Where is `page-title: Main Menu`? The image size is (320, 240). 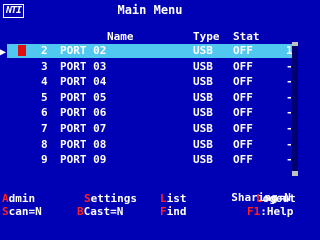 page-title: Main Menu is located at coordinates (150, 10).